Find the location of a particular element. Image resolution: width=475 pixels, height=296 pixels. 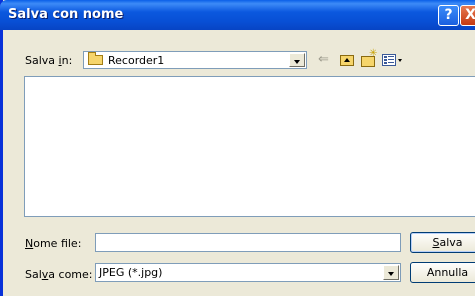

filename-label: Nome file: is located at coordinates (53, 243).